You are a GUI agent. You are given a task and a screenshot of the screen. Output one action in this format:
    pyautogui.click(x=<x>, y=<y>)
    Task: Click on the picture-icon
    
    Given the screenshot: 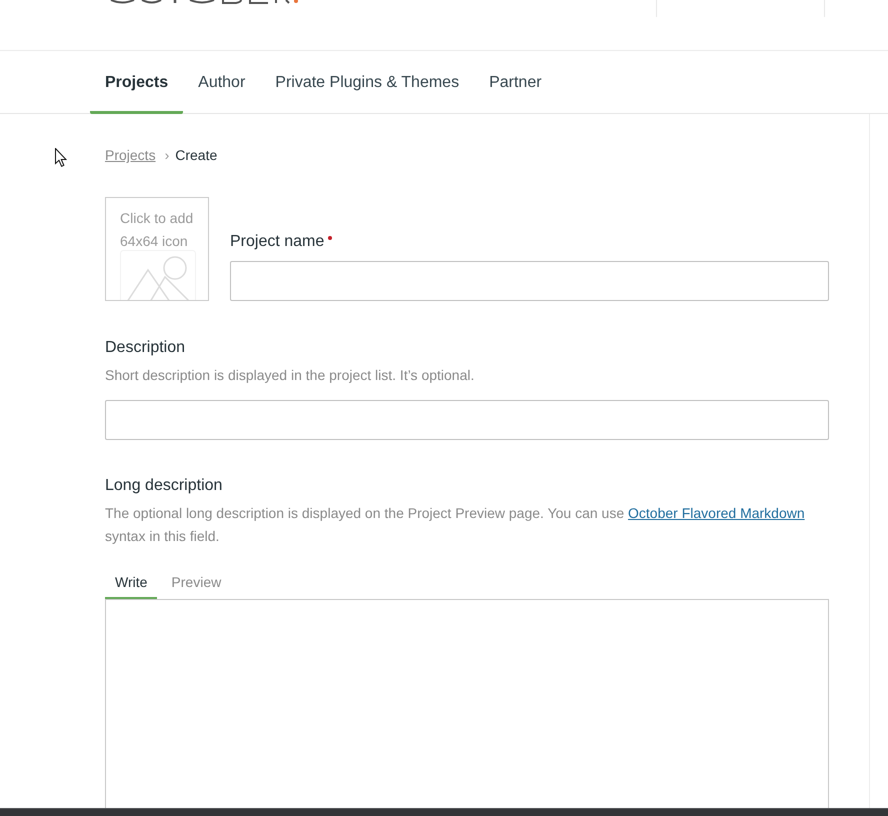 What is the action you would take?
    pyautogui.click(x=158, y=275)
    